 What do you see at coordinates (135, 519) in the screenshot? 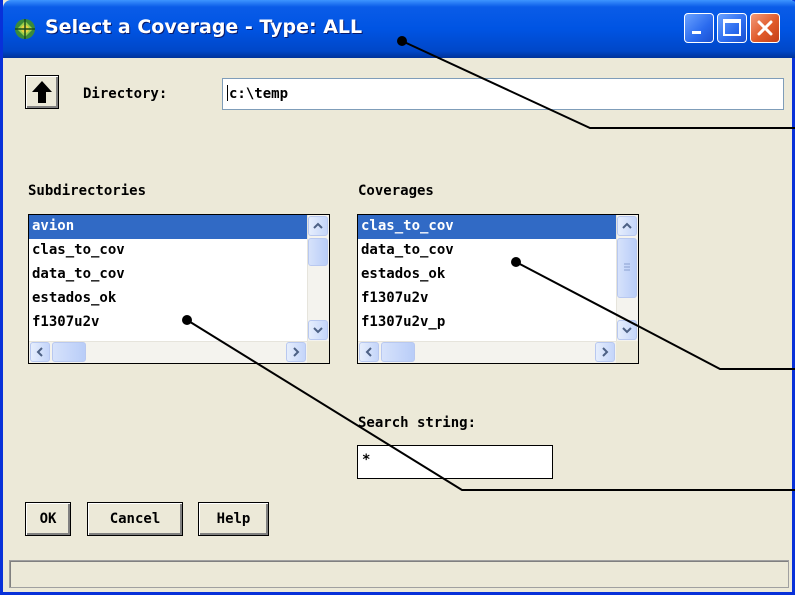
I see `cancel-button: Cancel` at bounding box center [135, 519].